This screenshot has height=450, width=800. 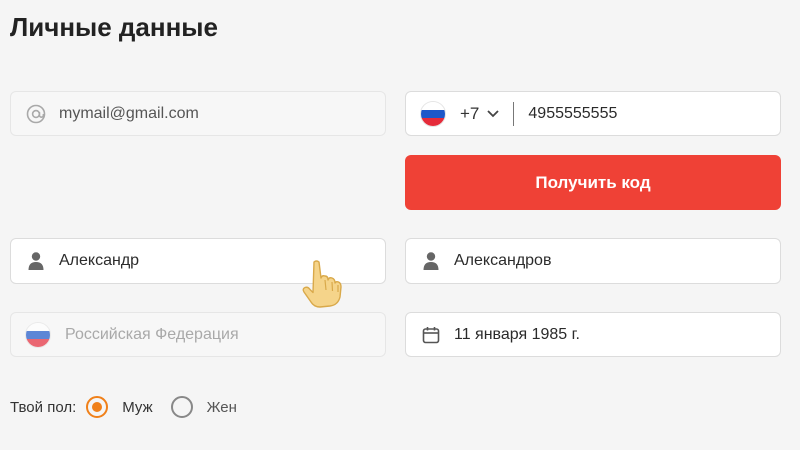 I want to click on radio-selected-dot, so click(x=97, y=407).